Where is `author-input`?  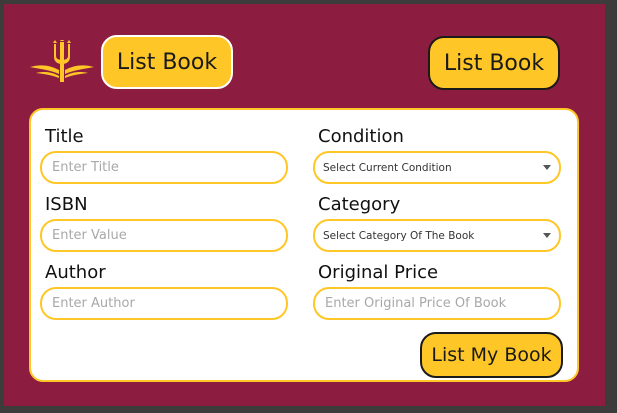
author-input is located at coordinates (164, 303).